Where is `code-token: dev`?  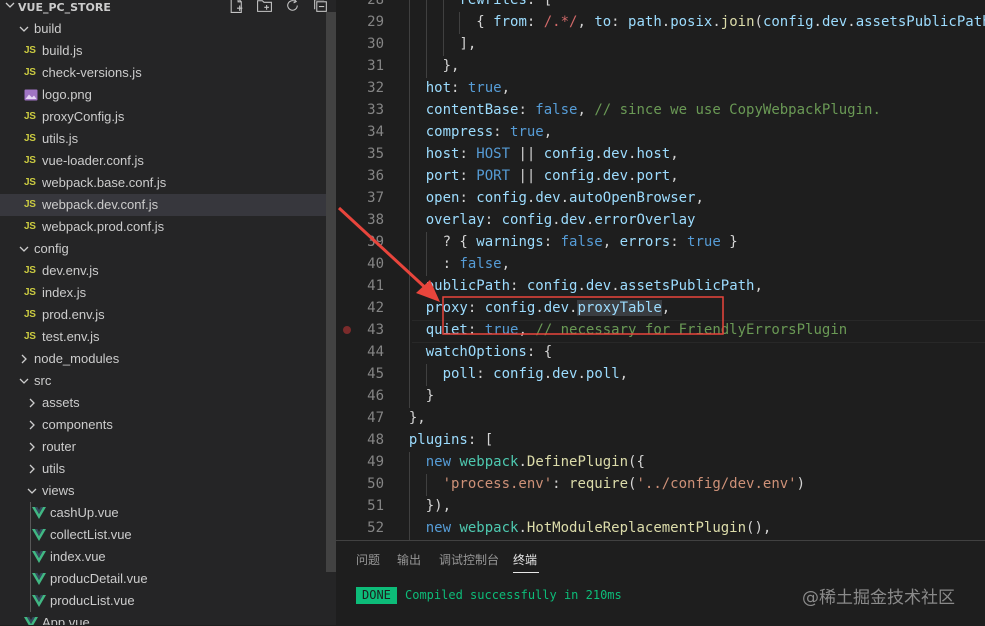 code-token: dev is located at coordinates (615, 154).